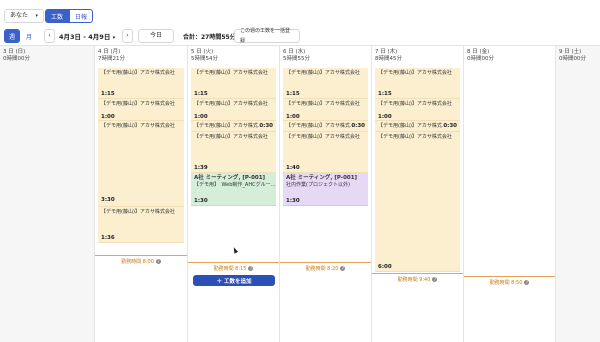 This screenshot has height=342, width=600. I want to click on work-hours-label: 勤務時間 9:40, so click(414, 280).